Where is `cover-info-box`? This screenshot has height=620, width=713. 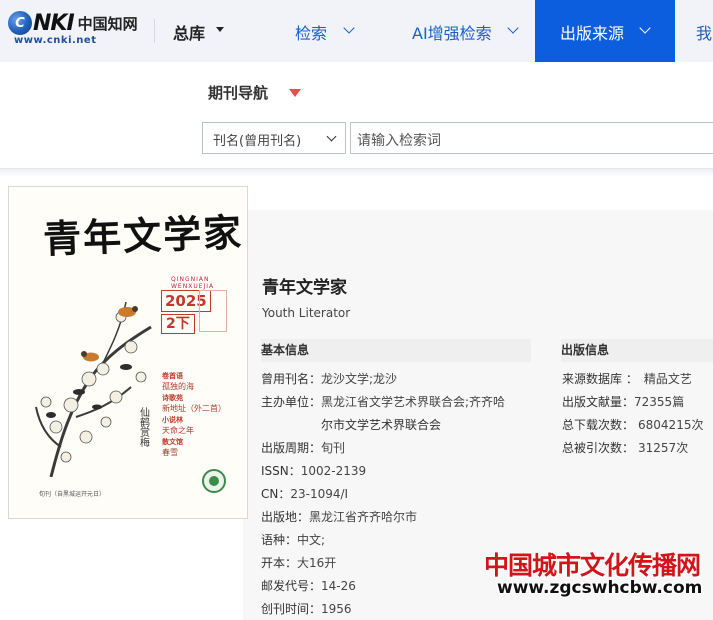 cover-info-box is located at coordinates (213, 311).